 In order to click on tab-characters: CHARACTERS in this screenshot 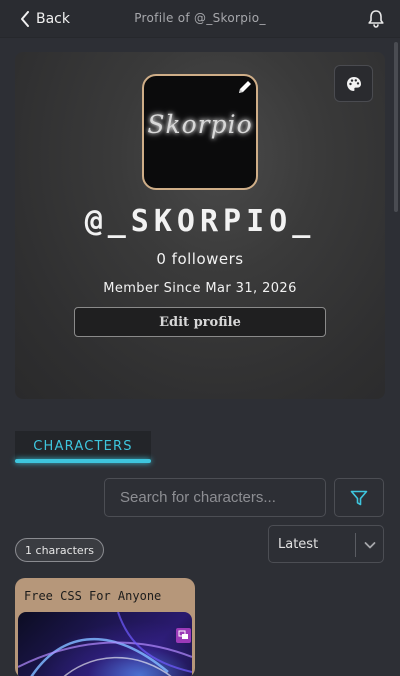, I will do `click(83, 446)`.